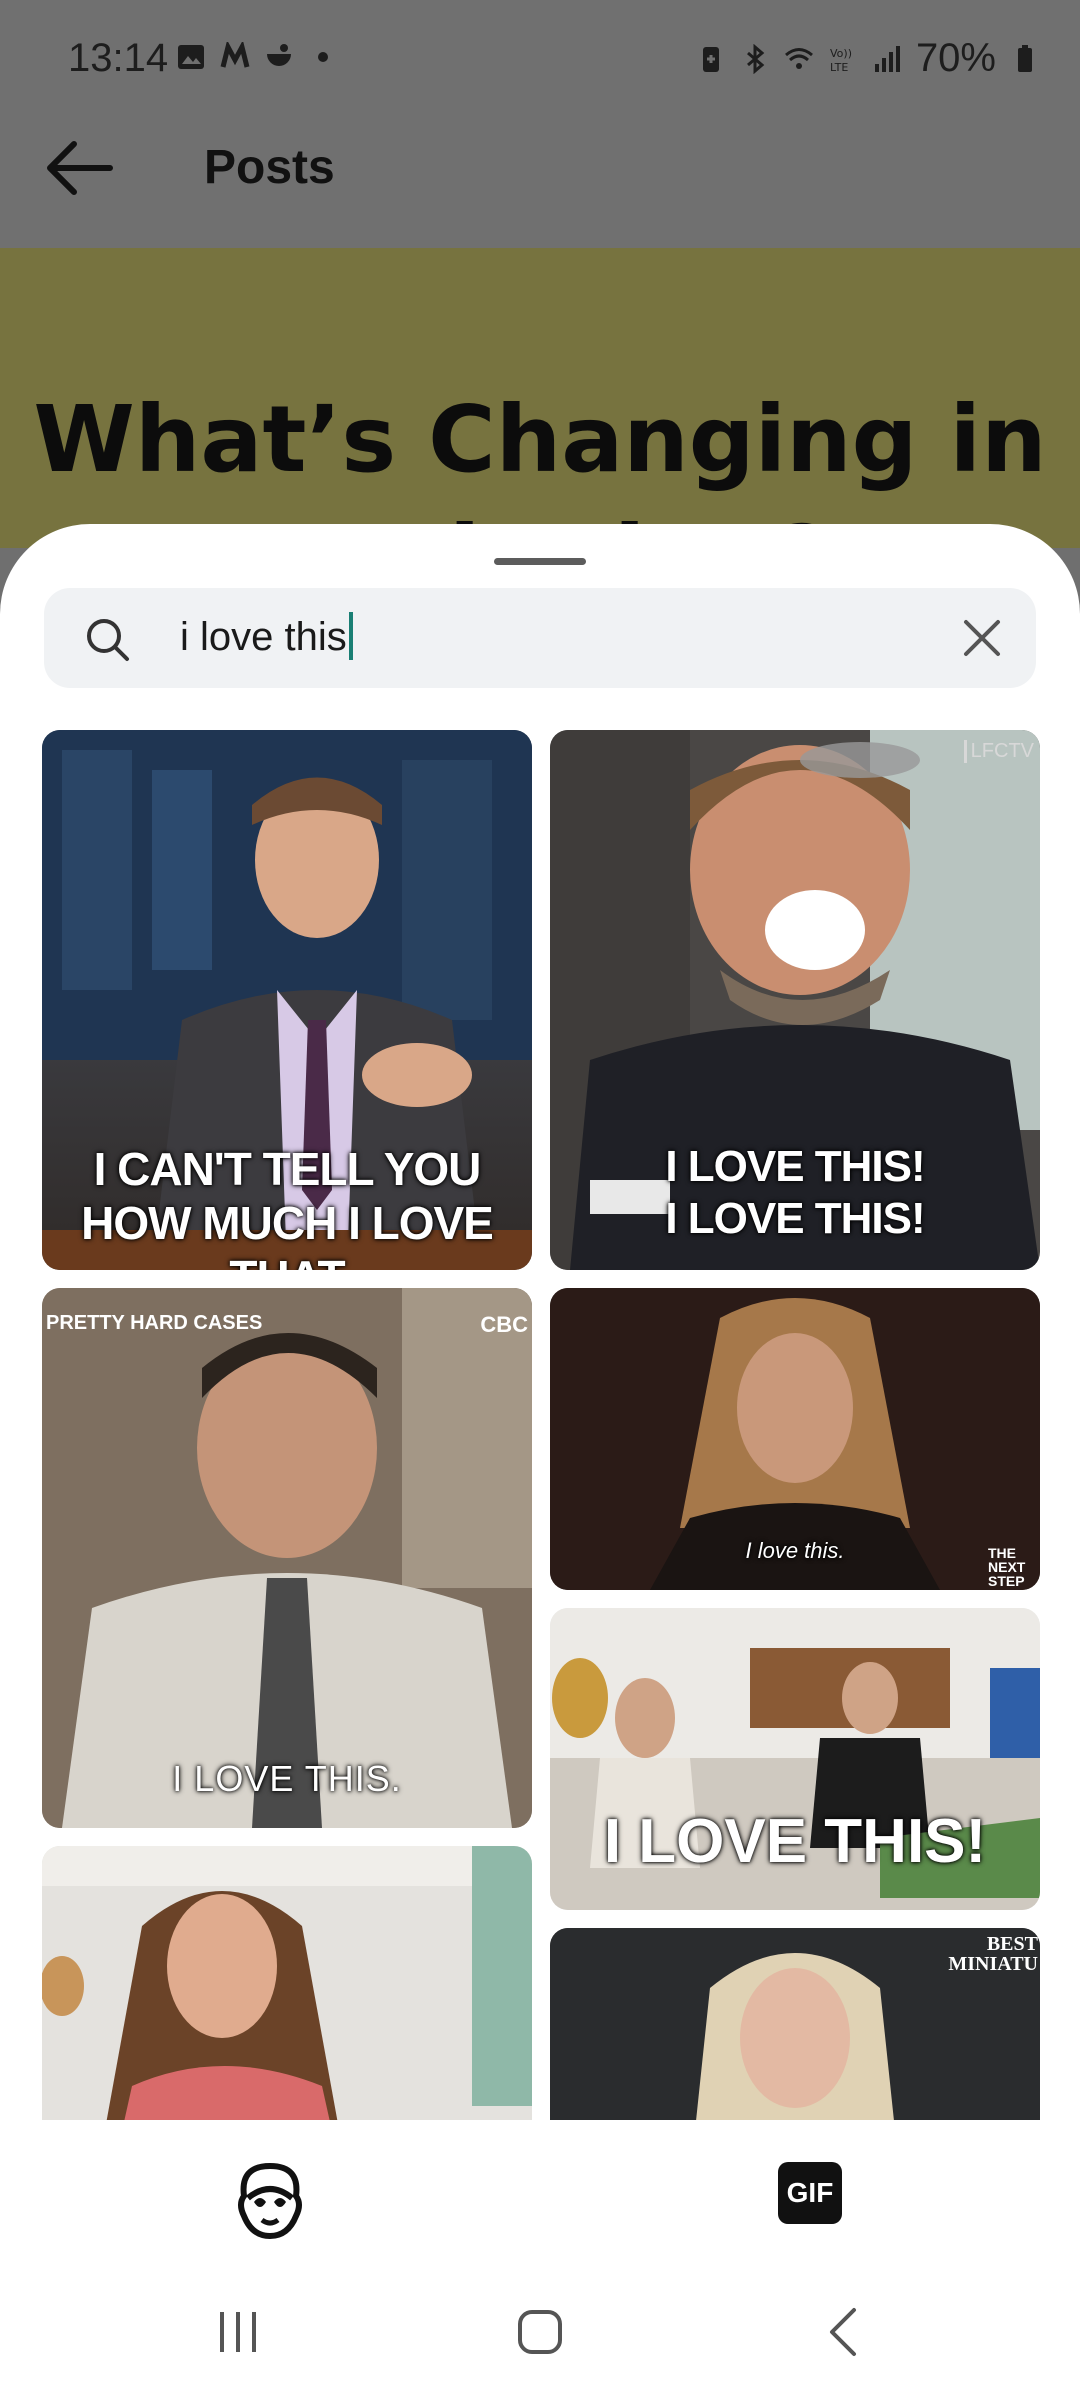 This screenshot has height=2400, width=1080. What do you see at coordinates (540, 561) in the screenshot?
I see `sheet-drag-handle` at bounding box center [540, 561].